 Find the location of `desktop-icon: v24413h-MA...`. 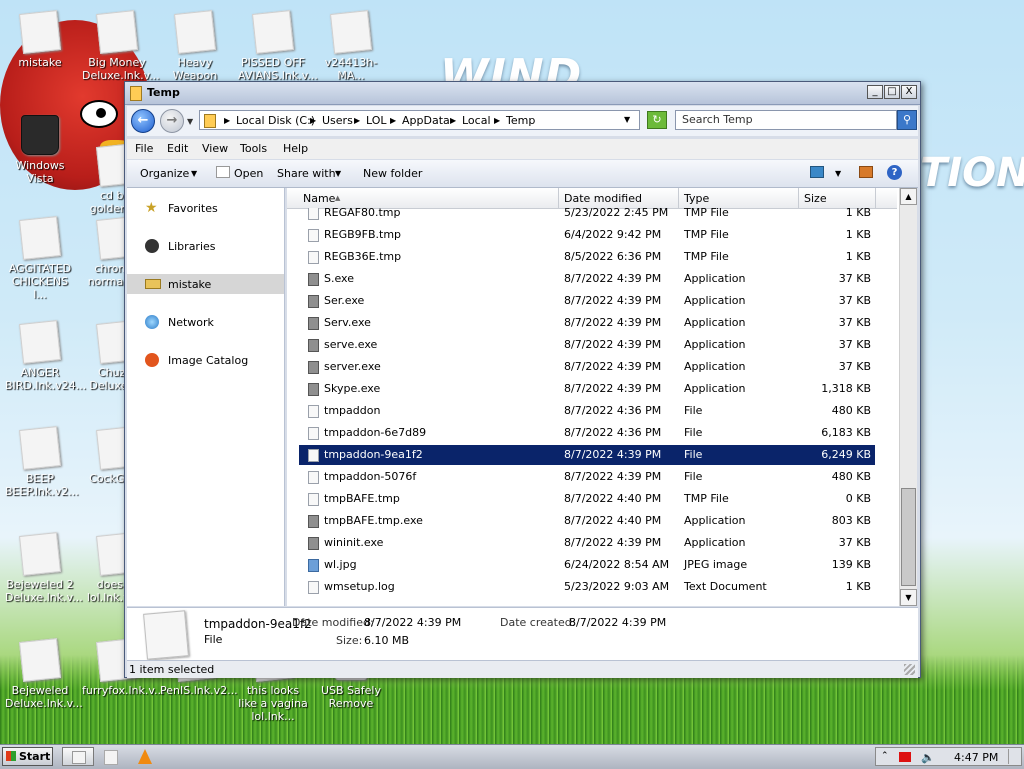

desktop-icon: v24413h-MA... is located at coordinates (351, 46).